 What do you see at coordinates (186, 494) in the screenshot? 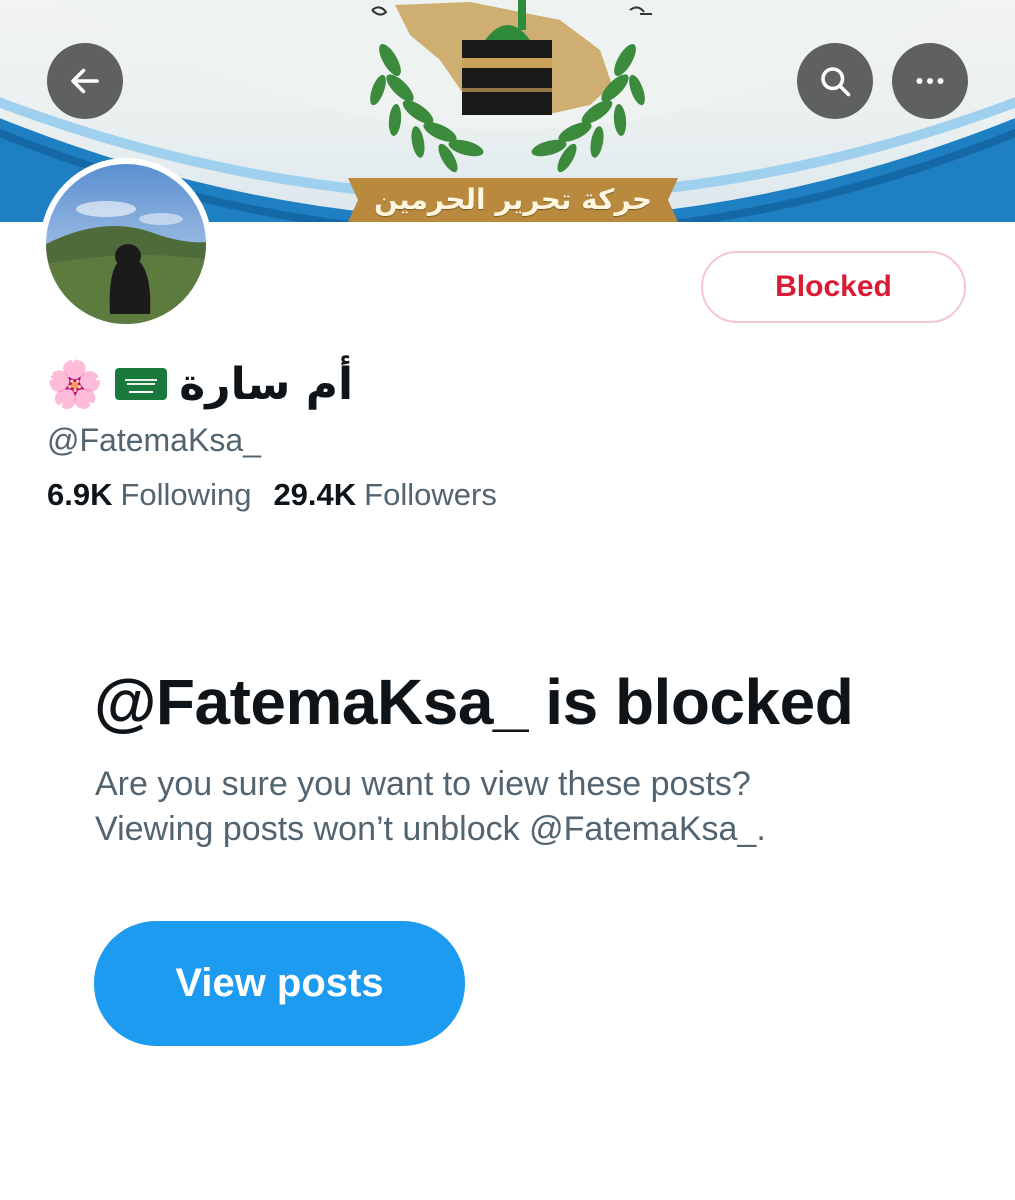
I see `following-label: Following` at bounding box center [186, 494].